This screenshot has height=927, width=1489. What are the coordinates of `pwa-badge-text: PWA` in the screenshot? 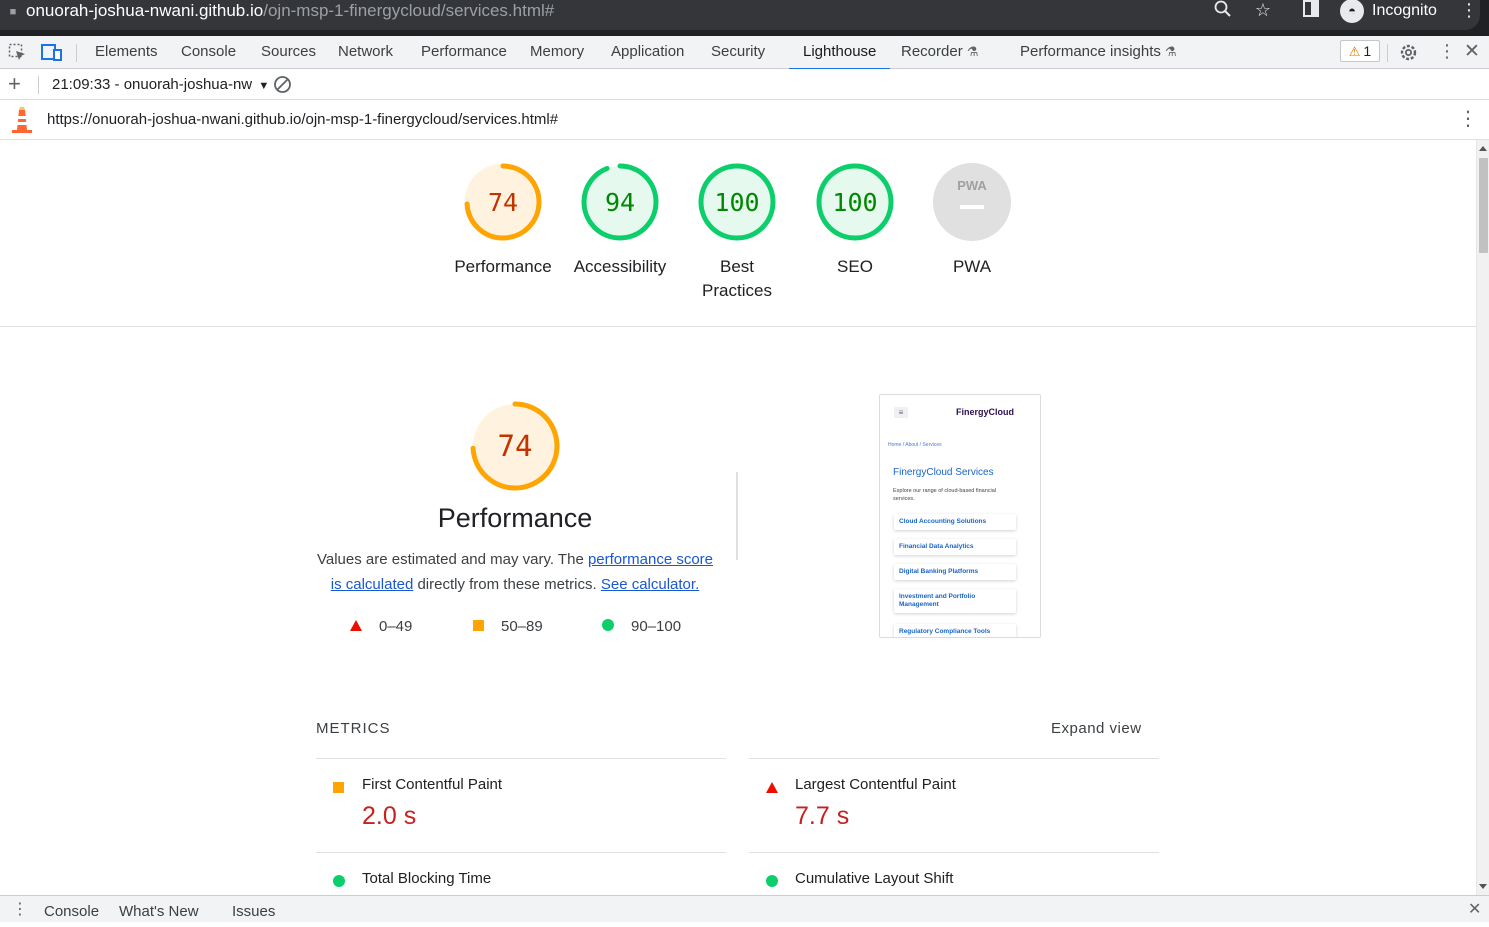 It's located at (972, 185).